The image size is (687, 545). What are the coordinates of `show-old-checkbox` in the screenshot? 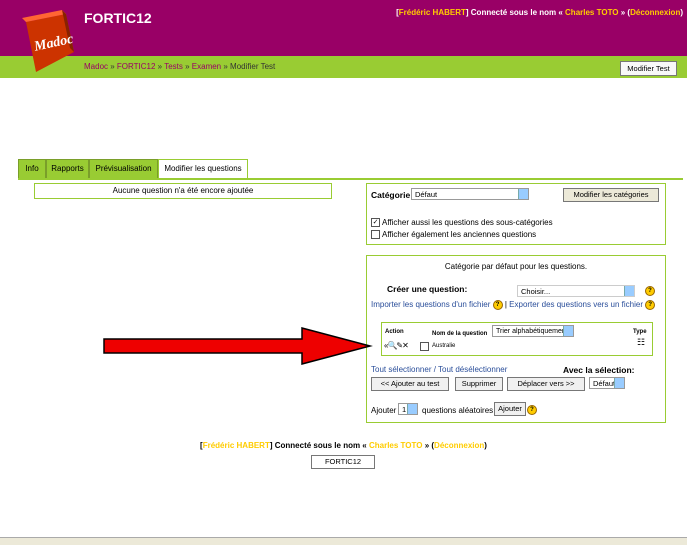 It's located at (375, 235).